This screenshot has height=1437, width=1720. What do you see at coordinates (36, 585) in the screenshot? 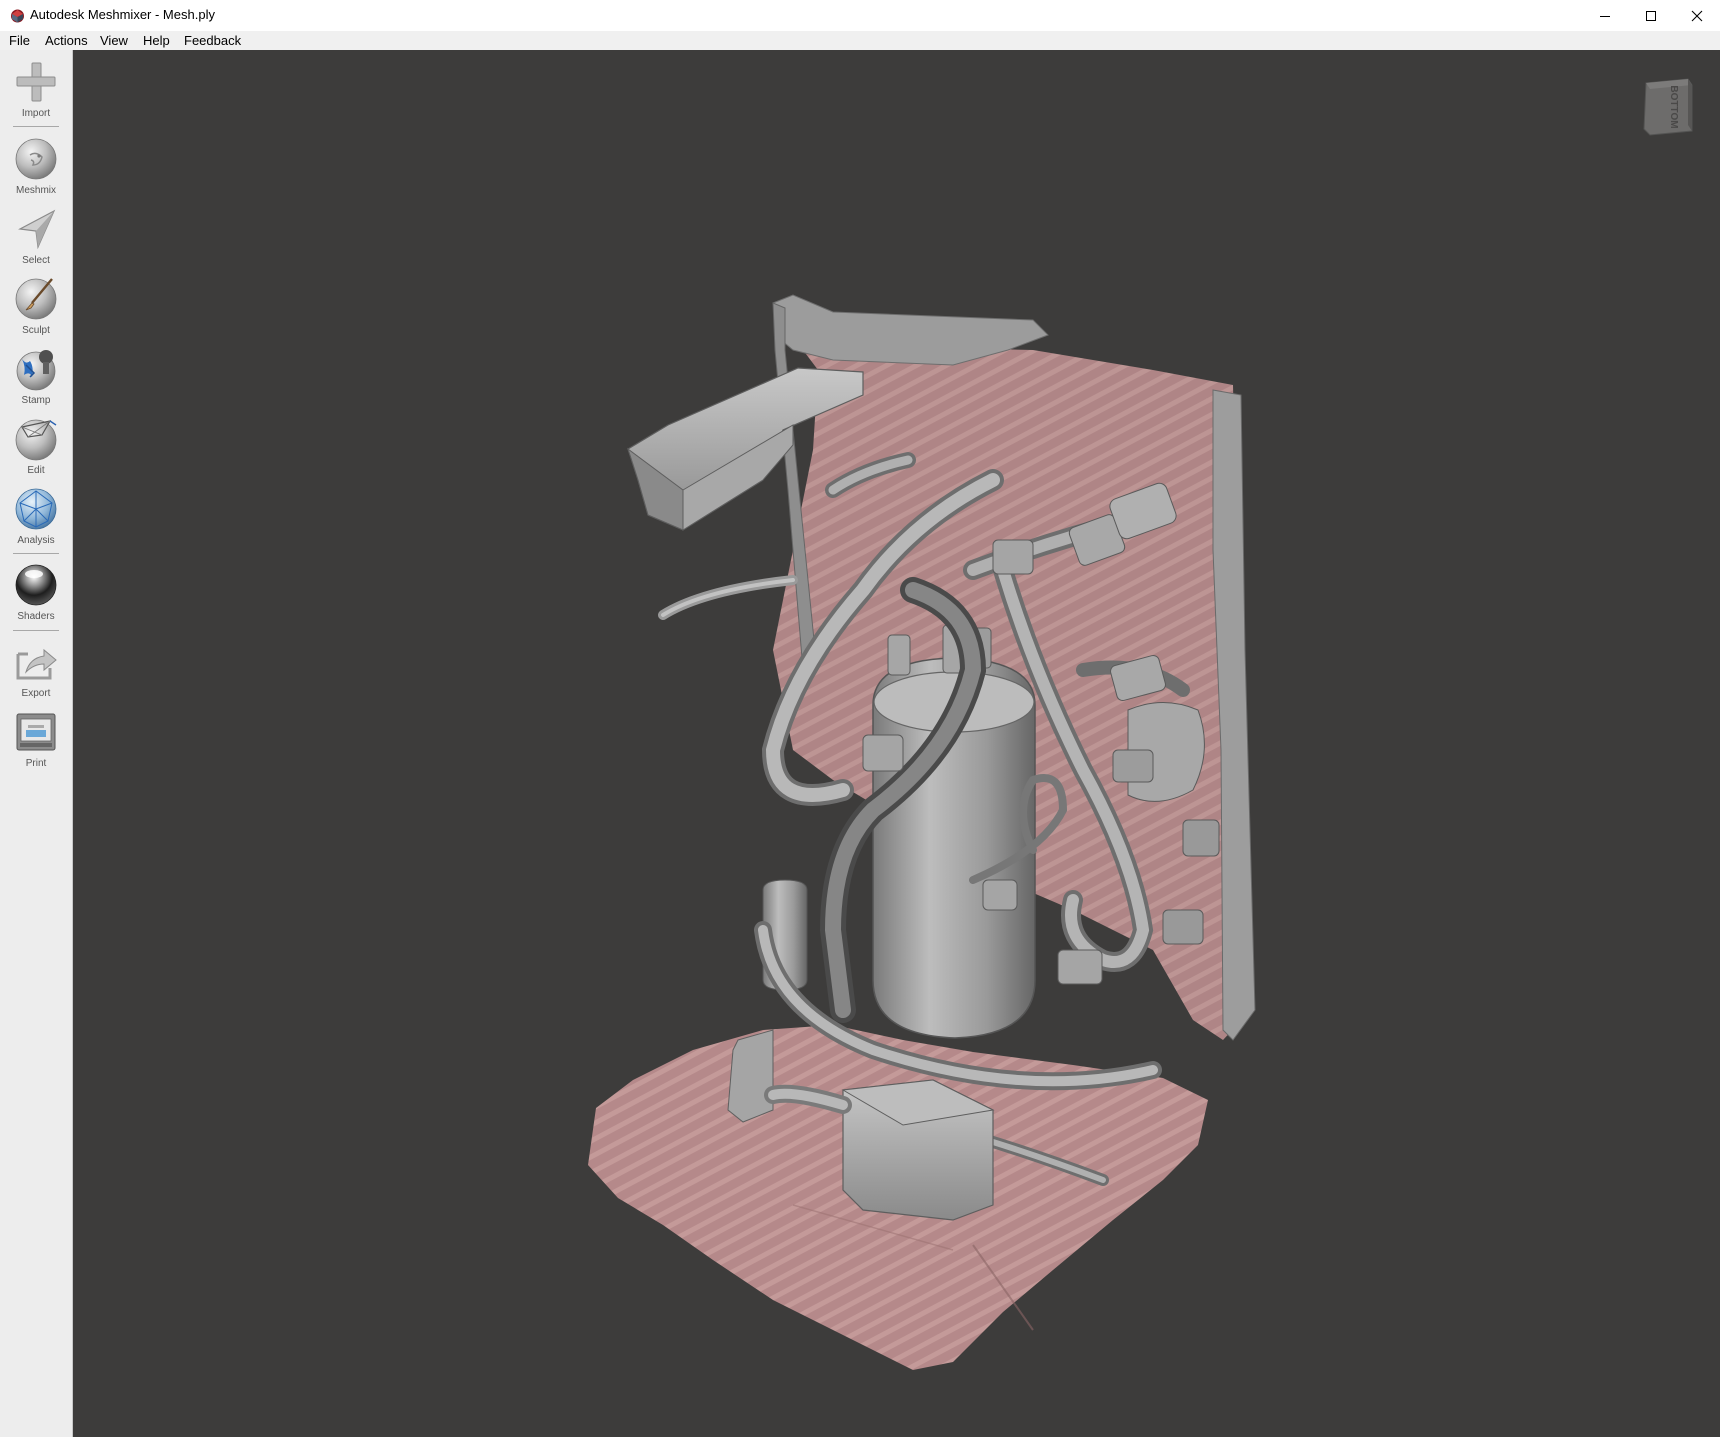
I see `shader-sphere-icon` at bounding box center [36, 585].